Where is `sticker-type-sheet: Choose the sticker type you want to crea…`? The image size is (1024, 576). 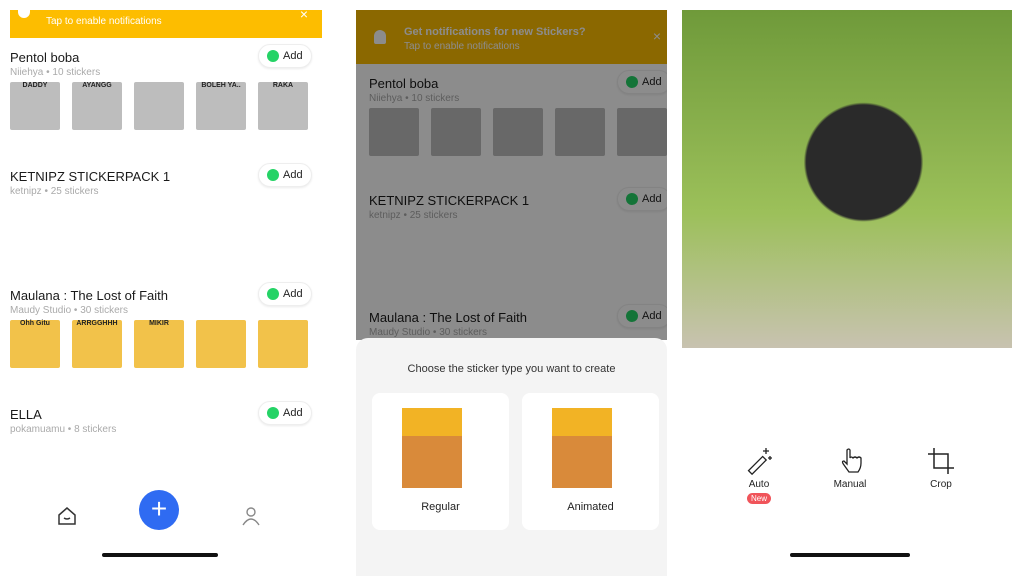 sticker-type-sheet: Choose the sticker type you want to crea… is located at coordinates (511, 457).